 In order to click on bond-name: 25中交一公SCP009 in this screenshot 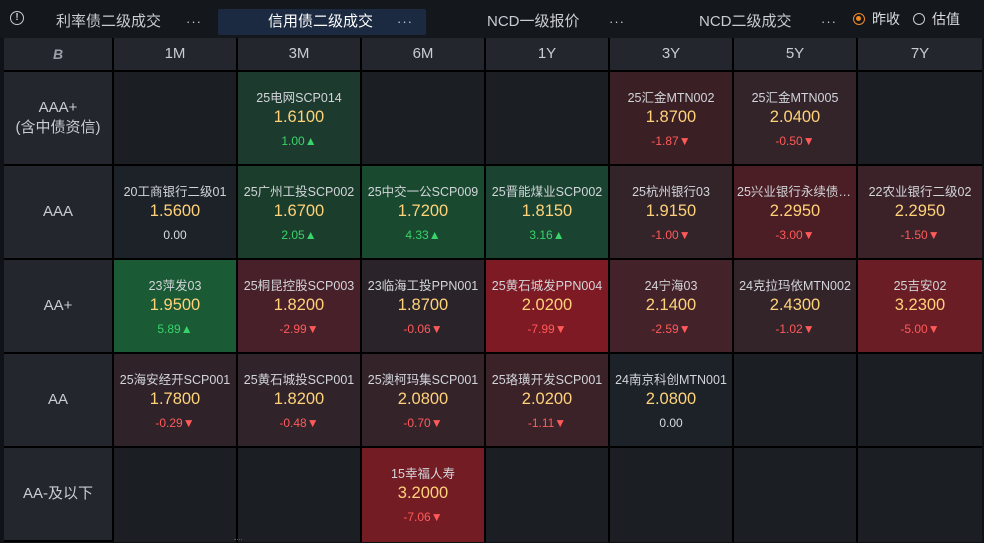, I will do `click(423, 192)`.